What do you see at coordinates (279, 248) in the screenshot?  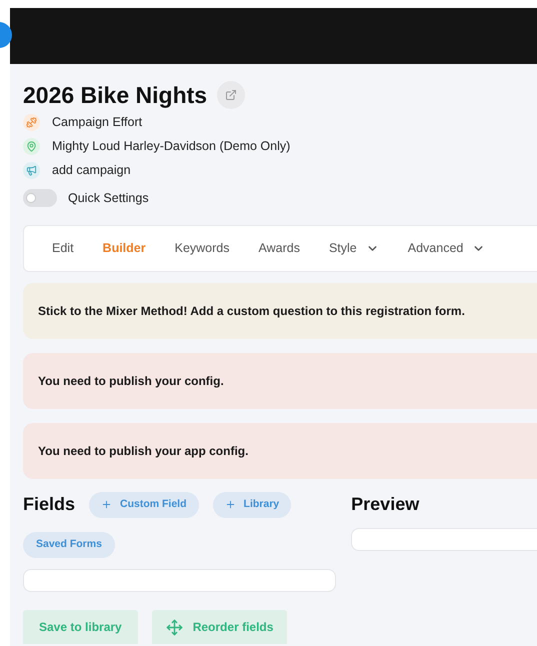 I see `tab: Awards` at bounding box center [279, 248].